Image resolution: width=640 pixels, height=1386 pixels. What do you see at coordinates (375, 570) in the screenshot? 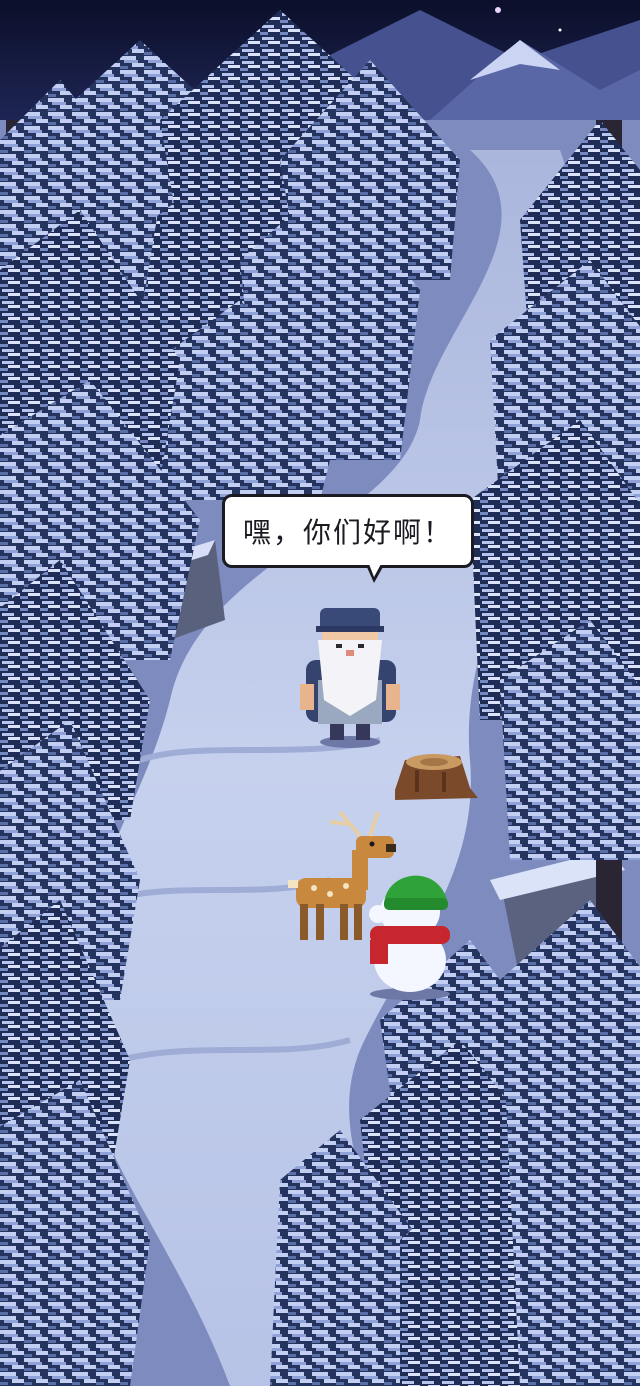
I see `speech-bubble-tail-fill` at bounding box center [375, 570].